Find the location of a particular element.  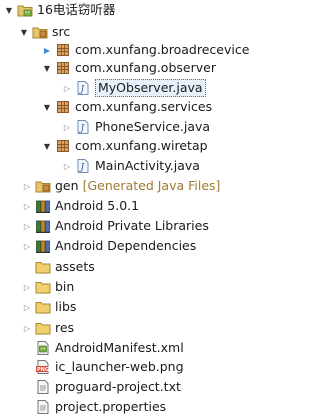

library-label: Android Dependencies is located at coordinates (126, 245).